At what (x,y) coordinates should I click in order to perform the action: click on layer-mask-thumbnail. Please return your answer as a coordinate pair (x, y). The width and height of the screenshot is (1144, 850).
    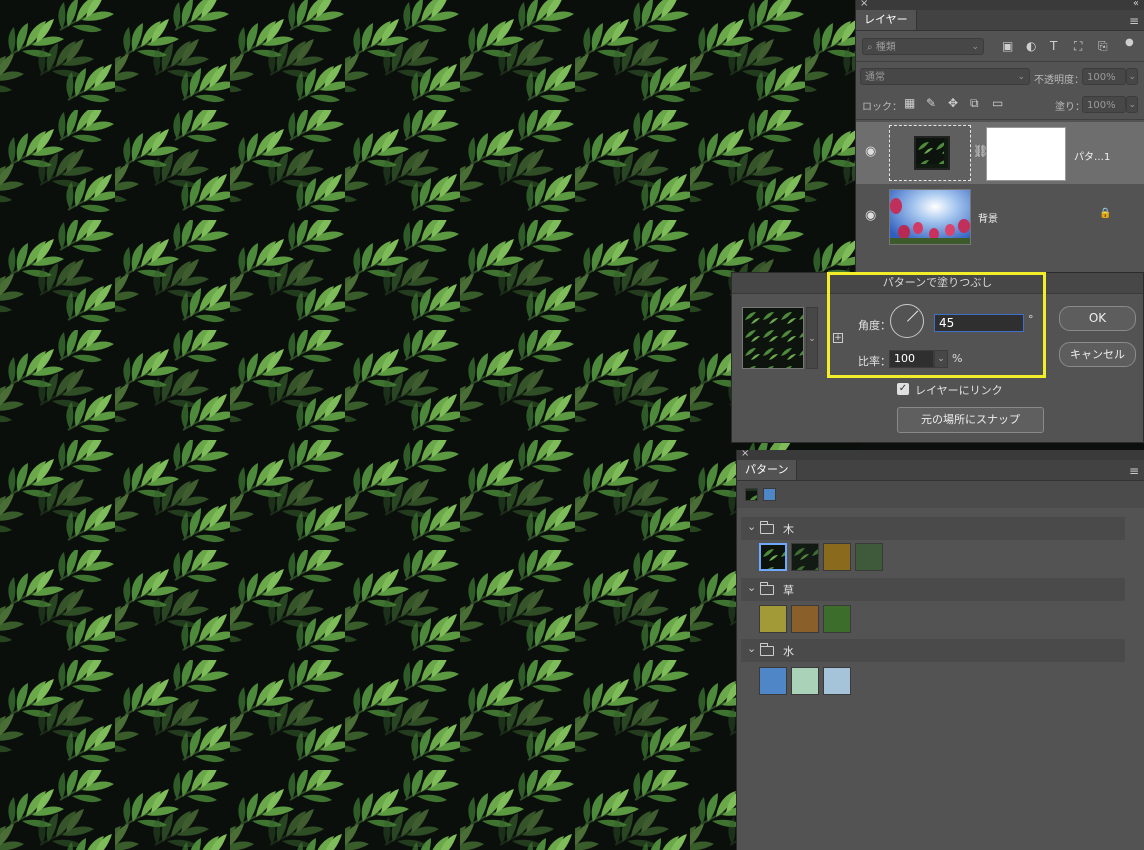
    Looking at the image, I should click on (1026, 154).